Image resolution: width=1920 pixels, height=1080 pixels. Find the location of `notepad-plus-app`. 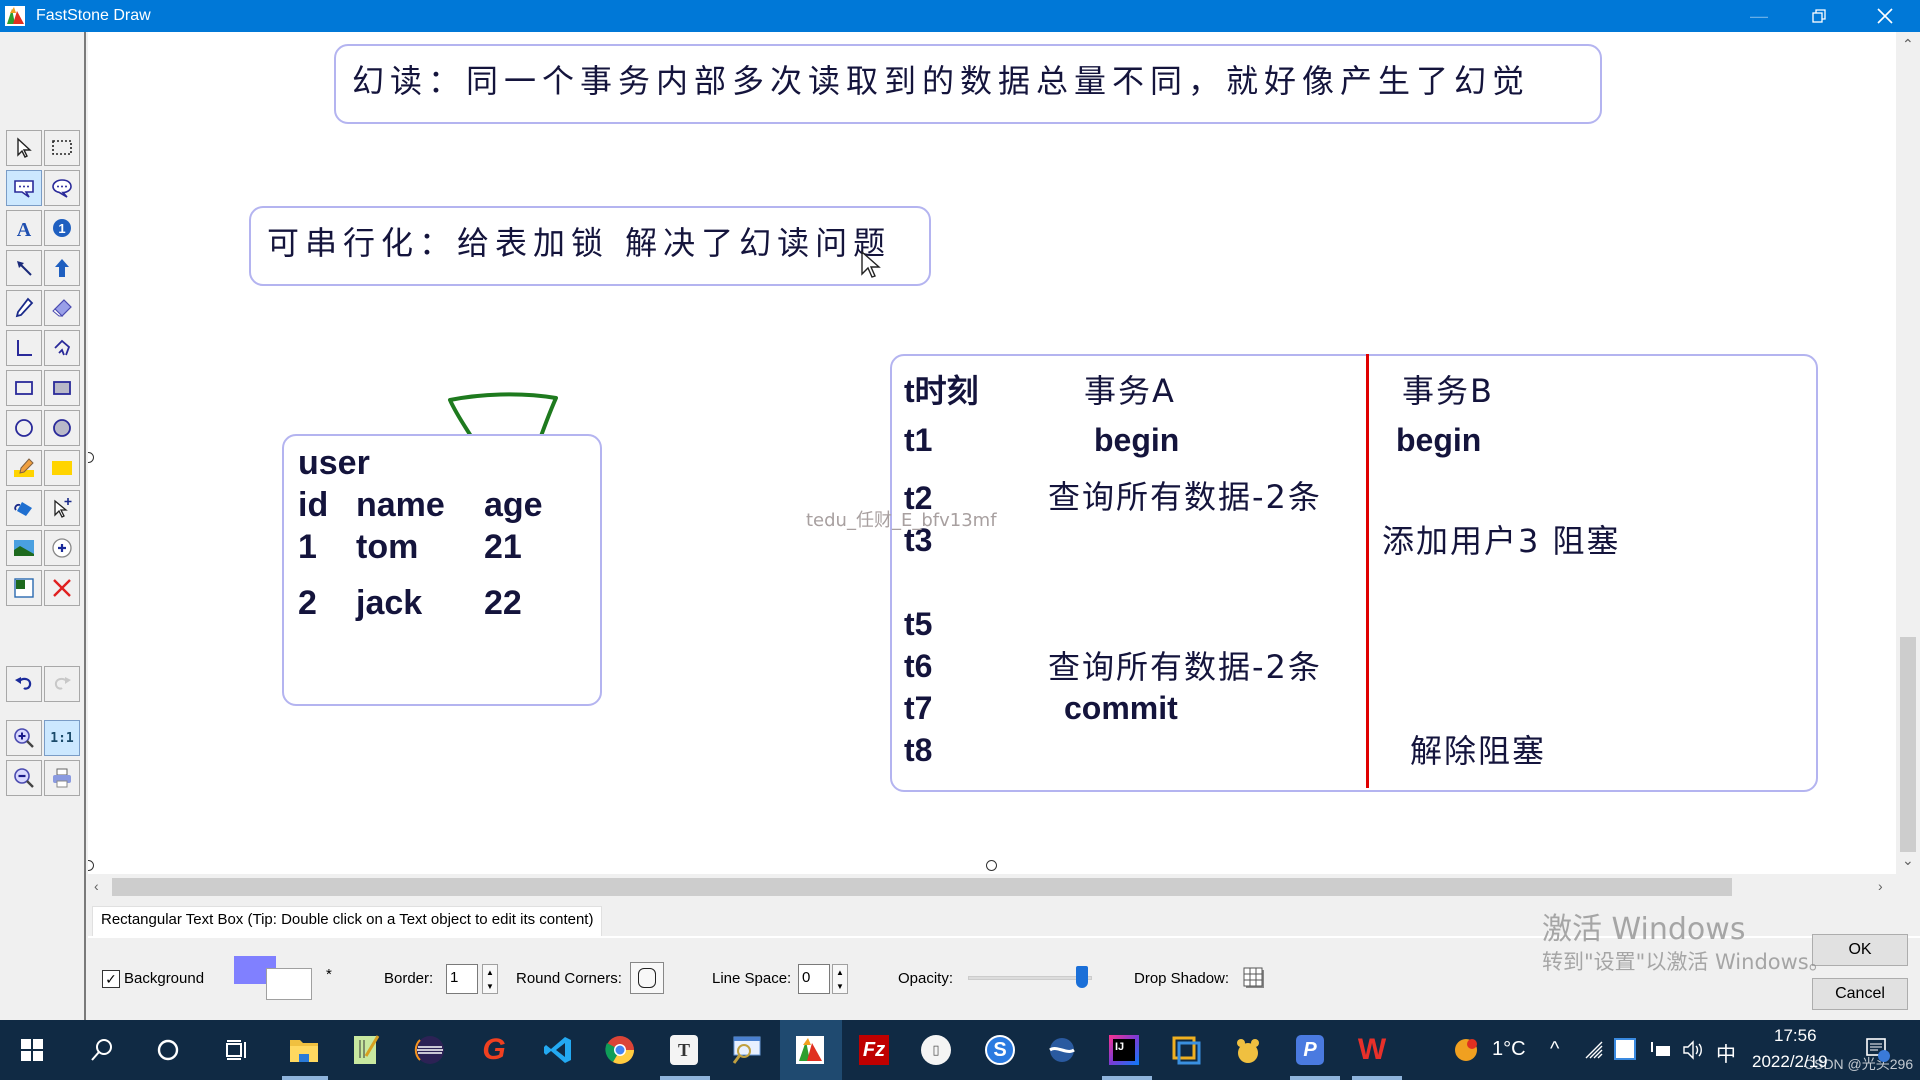

notepad-plus-app is located at coordinates (366, 1050).